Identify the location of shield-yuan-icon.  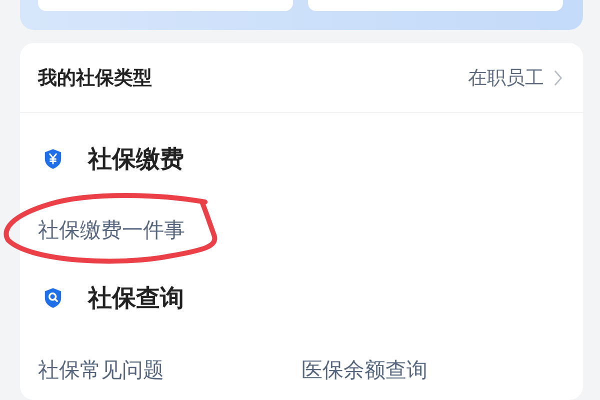
(53, 159).